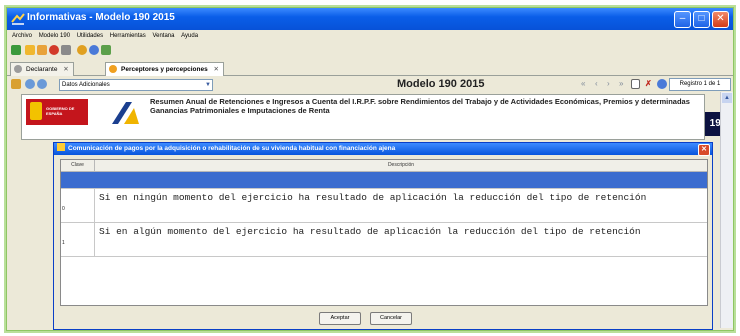 The width and height of the screenshot is (740, 336). What do you see at coordinates (54, 50) in the screenshot?
I see `delete-icon` at bounding box center [54, 50].